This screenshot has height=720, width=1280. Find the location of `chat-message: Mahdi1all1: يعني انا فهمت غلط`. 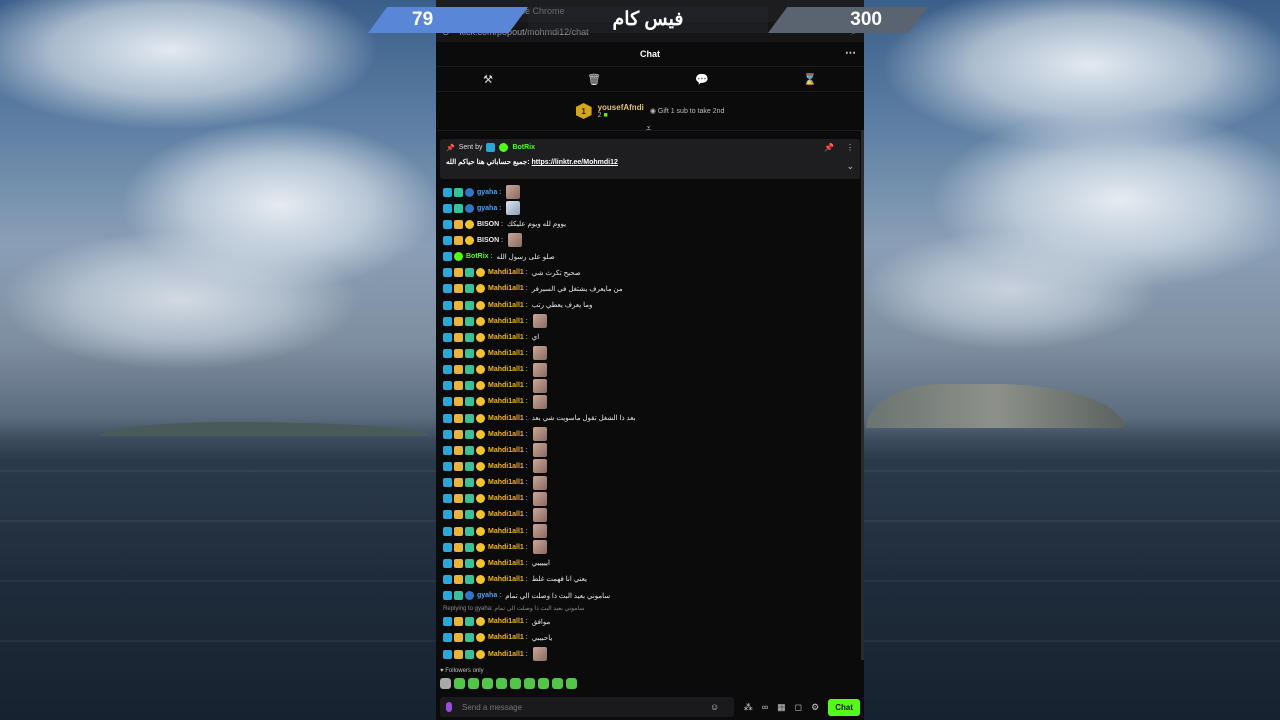

chat-message: Mahdi1all1: يعني انا فهمت غلط is located at coordinates (653, 579).